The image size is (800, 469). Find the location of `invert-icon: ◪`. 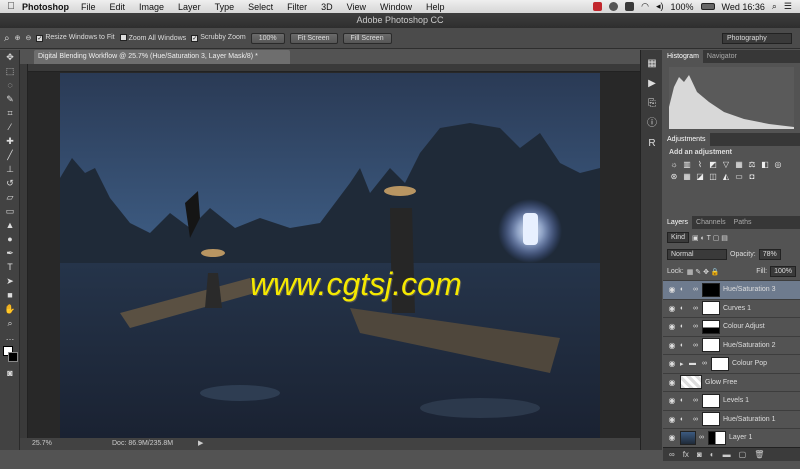

invert-icon: ◪ is located at coordinates (700, 176).